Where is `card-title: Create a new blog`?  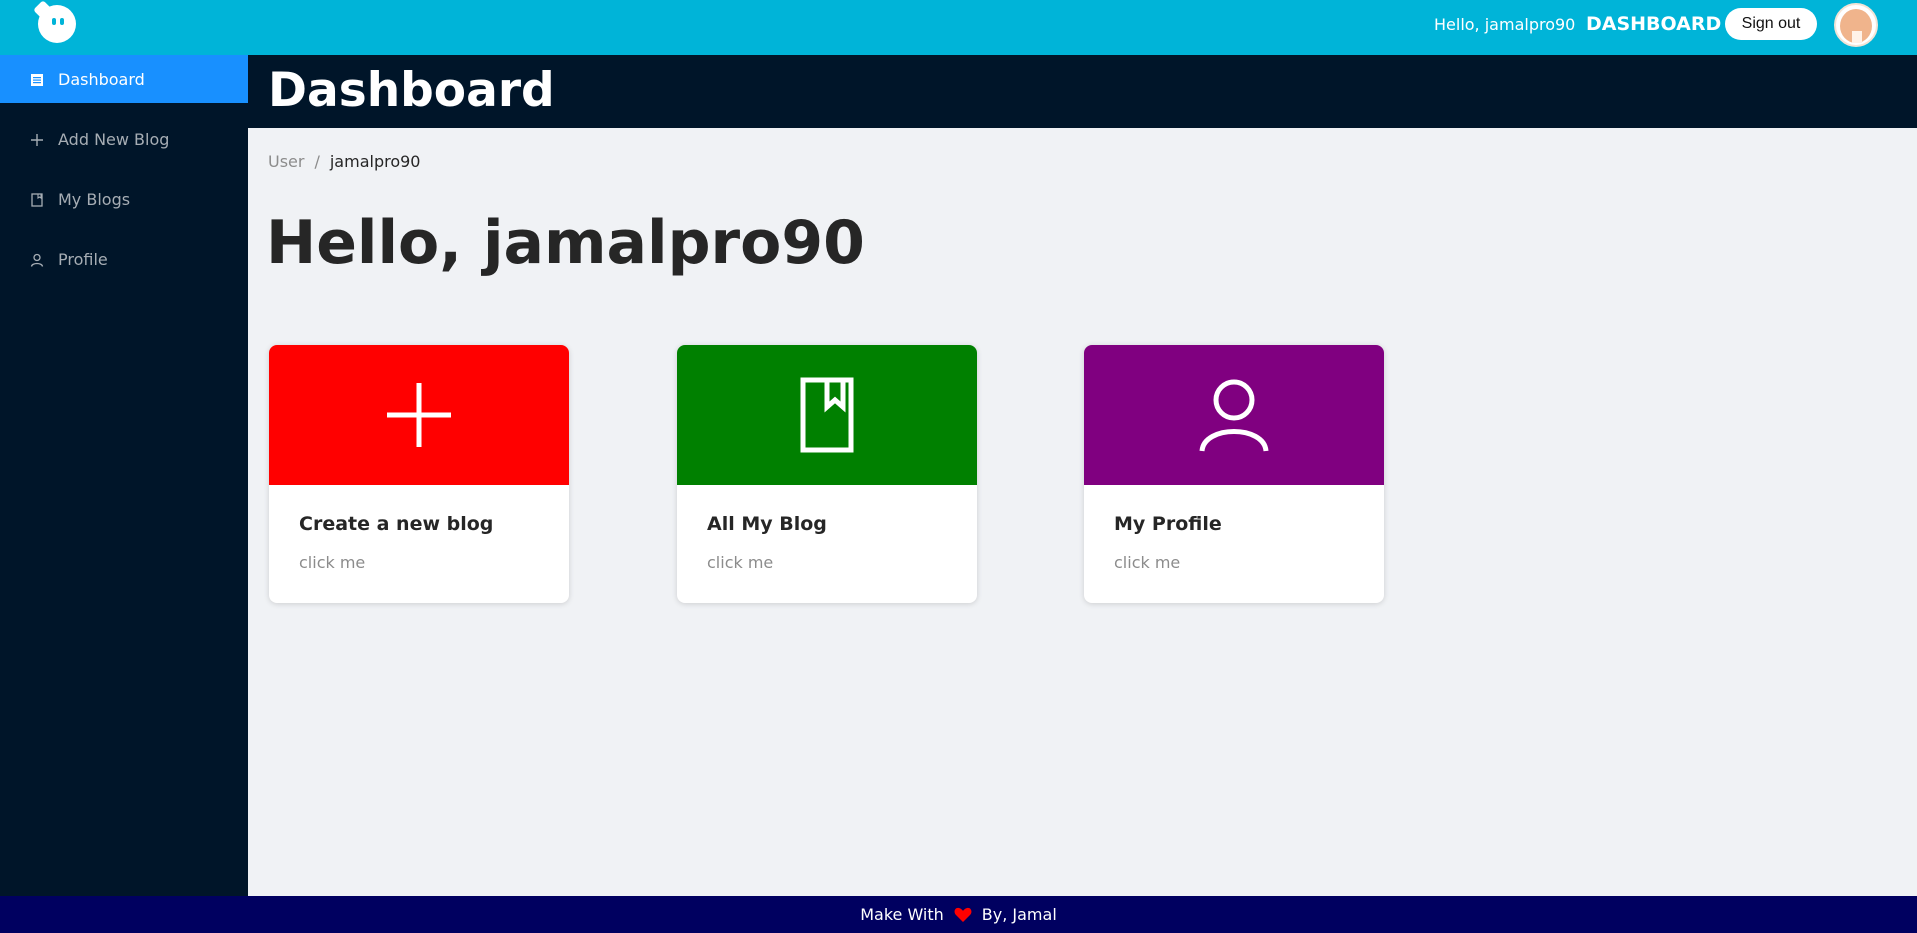 card-title: Create a new blog is located at coordinates (396, 524).